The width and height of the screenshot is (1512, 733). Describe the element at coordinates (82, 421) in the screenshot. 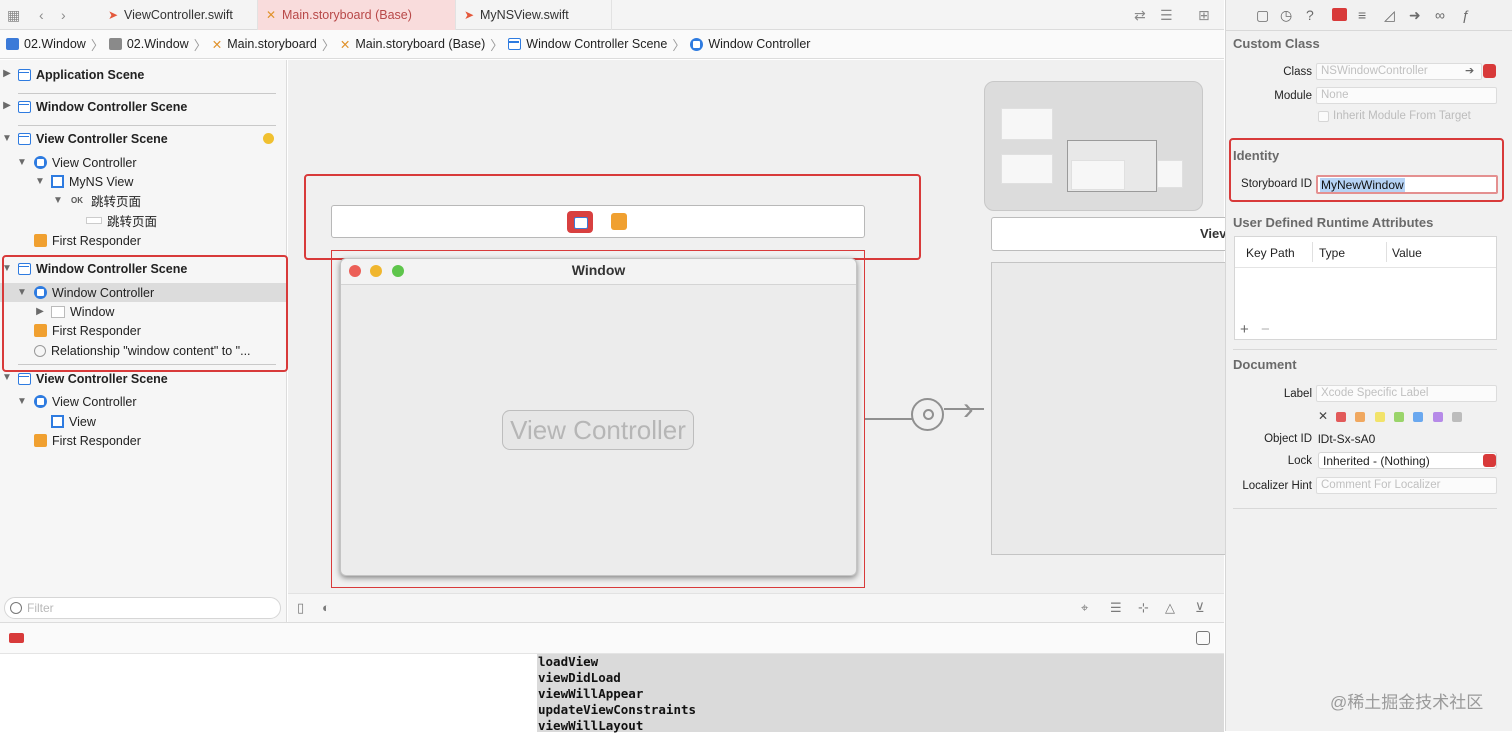

I see `outline-label: View` at that location.